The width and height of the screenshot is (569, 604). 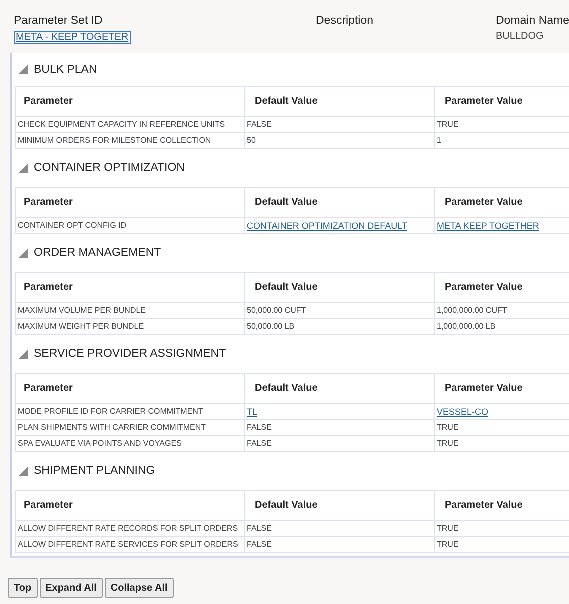 I want to click on table-cell: CONTAINER OPT CONFIG ID, so click(x=130, y=226).